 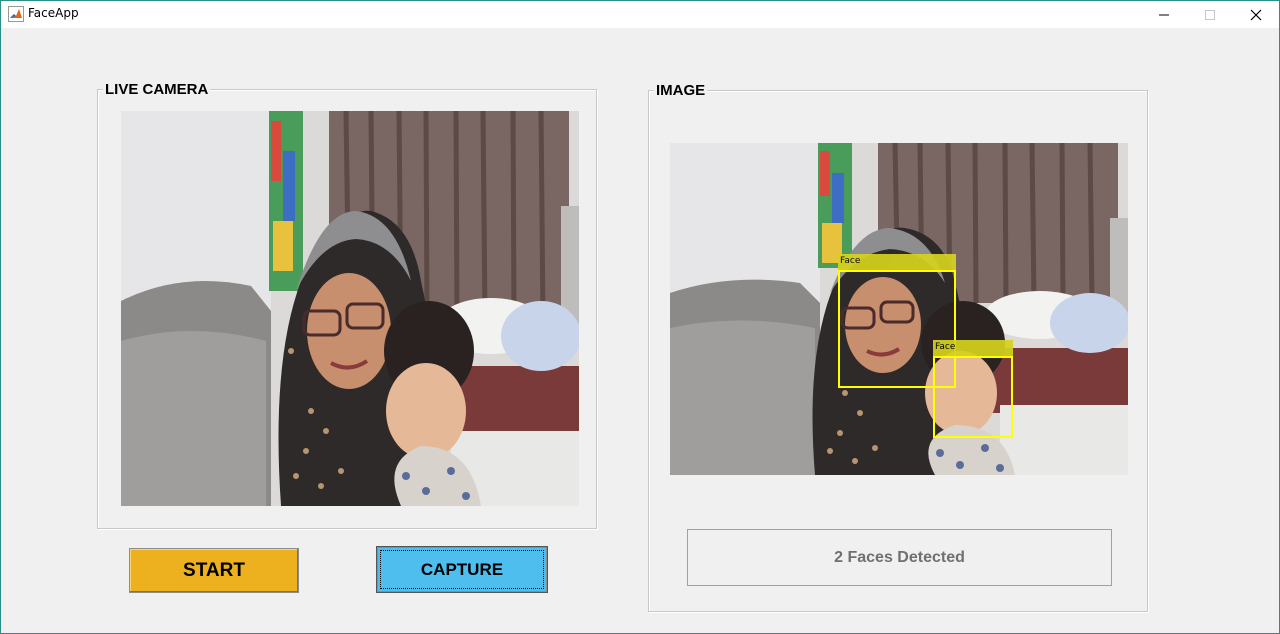 I want to click on detection-status: 2 Faces Detected, so click(x=899, y=557).